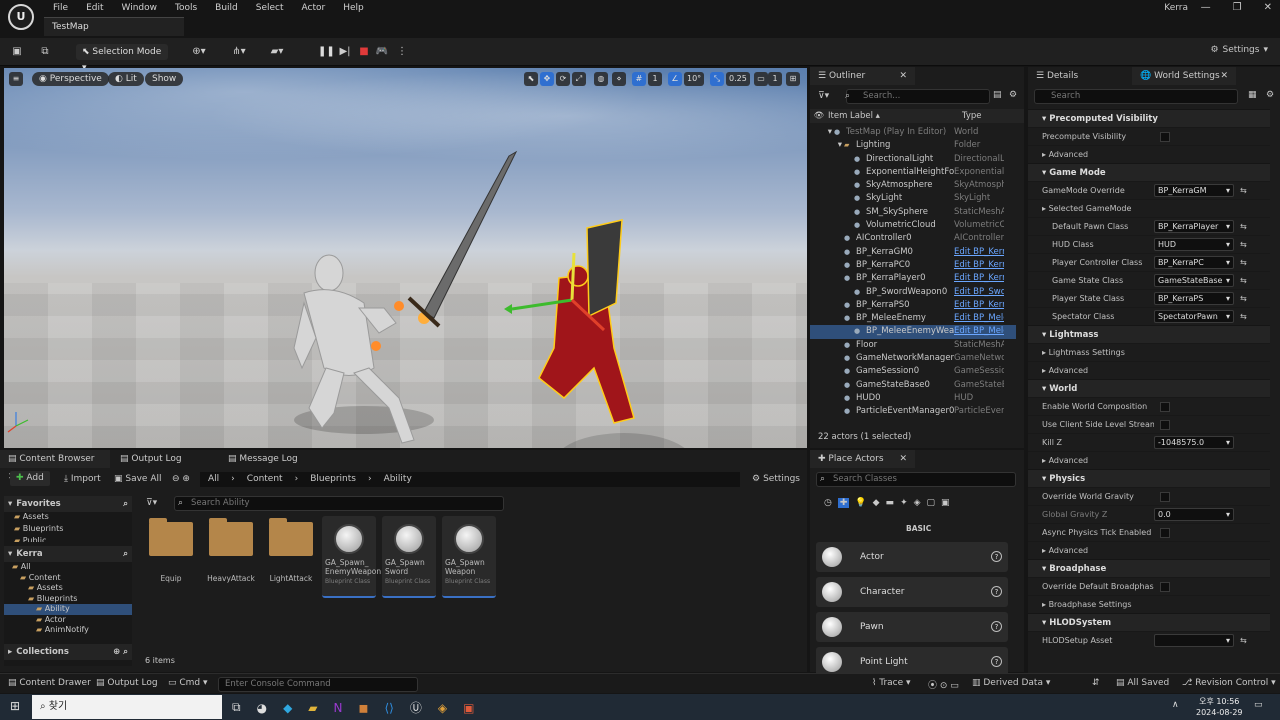 Image resolution: width=1280 pixels, height=720 pixels. I want to click on surface-snap-icon: ⋄, so click(619, 79).